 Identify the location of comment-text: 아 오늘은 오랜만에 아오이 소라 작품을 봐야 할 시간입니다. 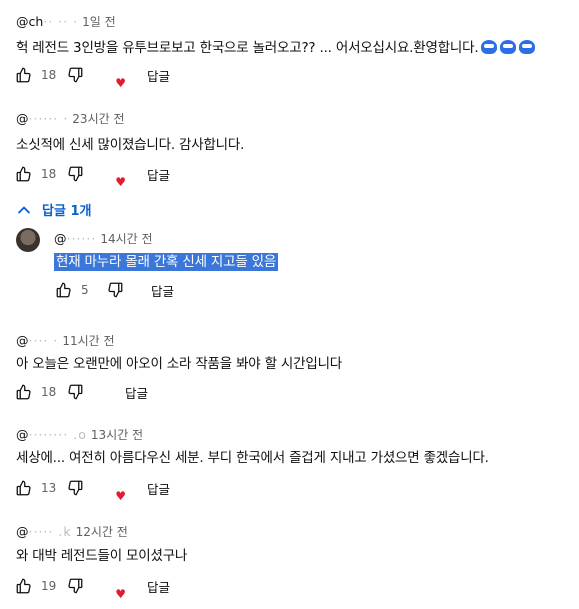
(179, 364).